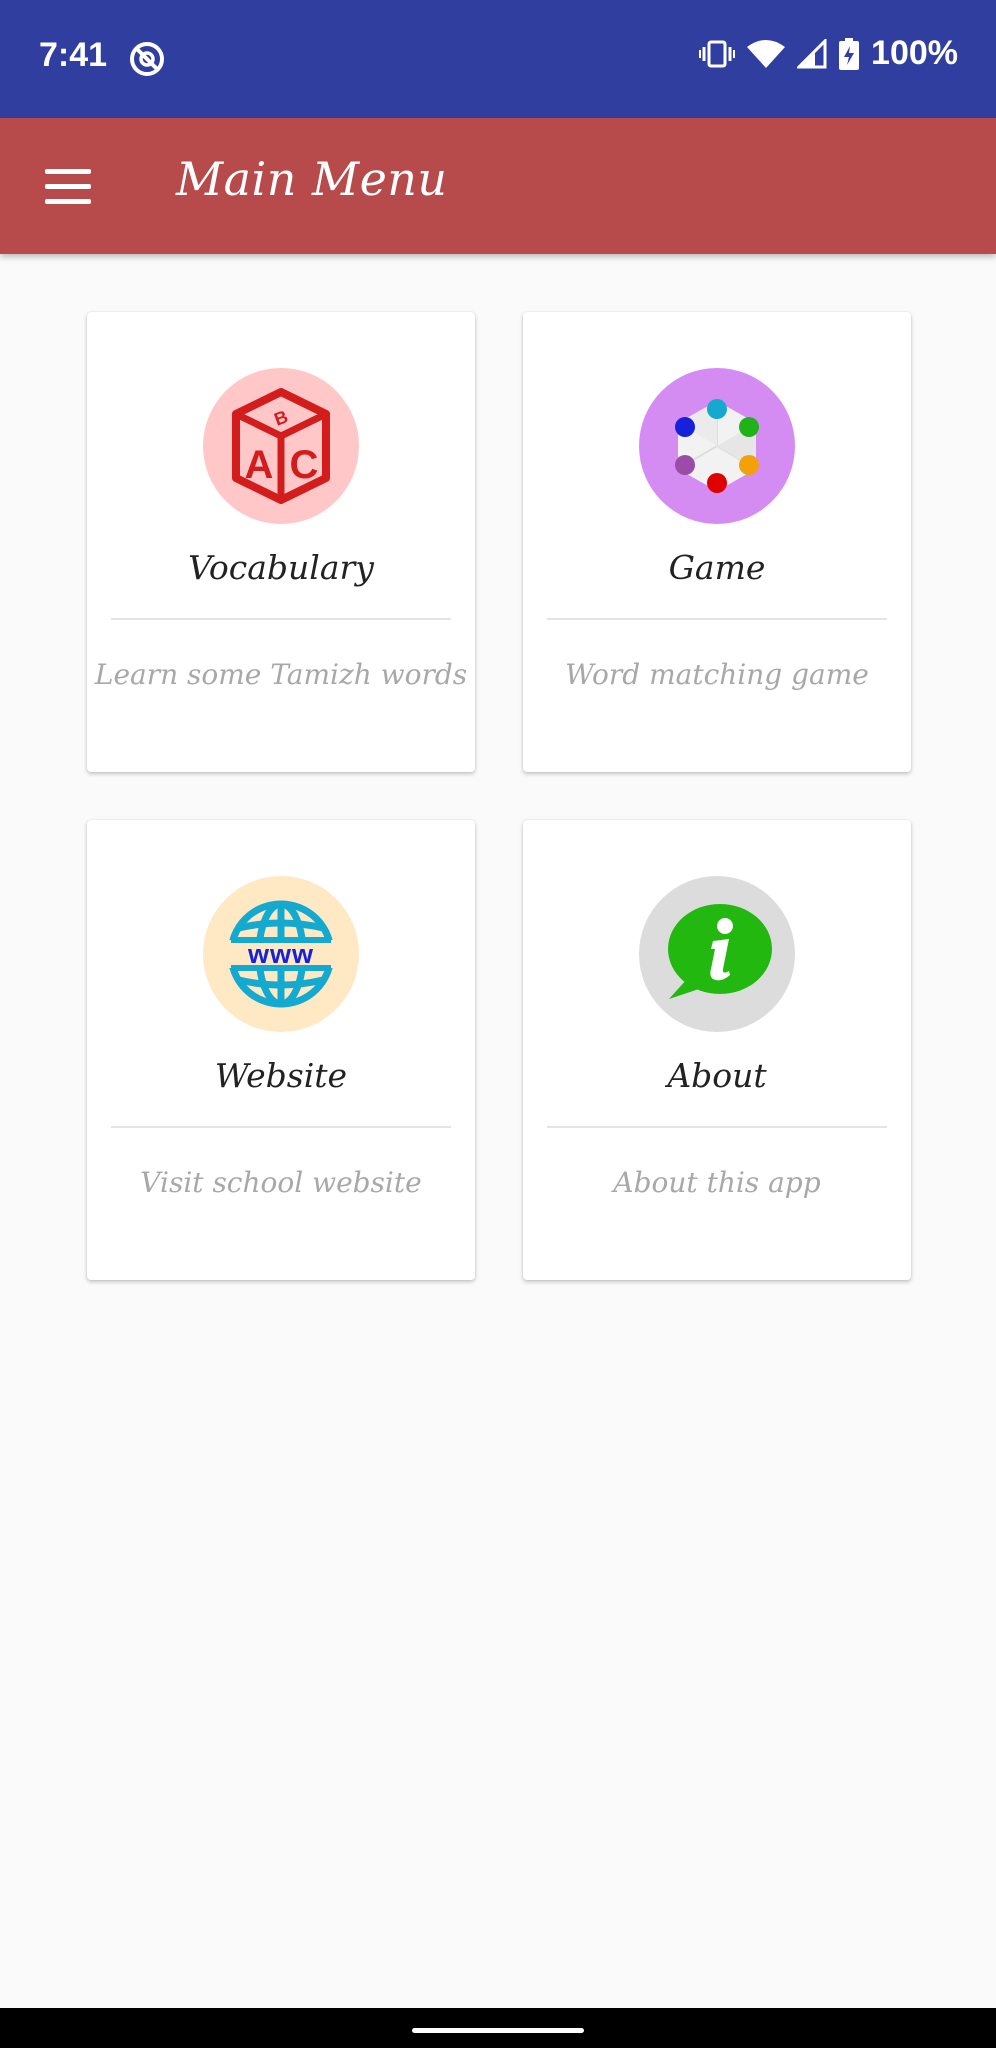 The height and width of the screenshot is (2048, 996). I want to click on battery-charging-icon, so click(849, 53).